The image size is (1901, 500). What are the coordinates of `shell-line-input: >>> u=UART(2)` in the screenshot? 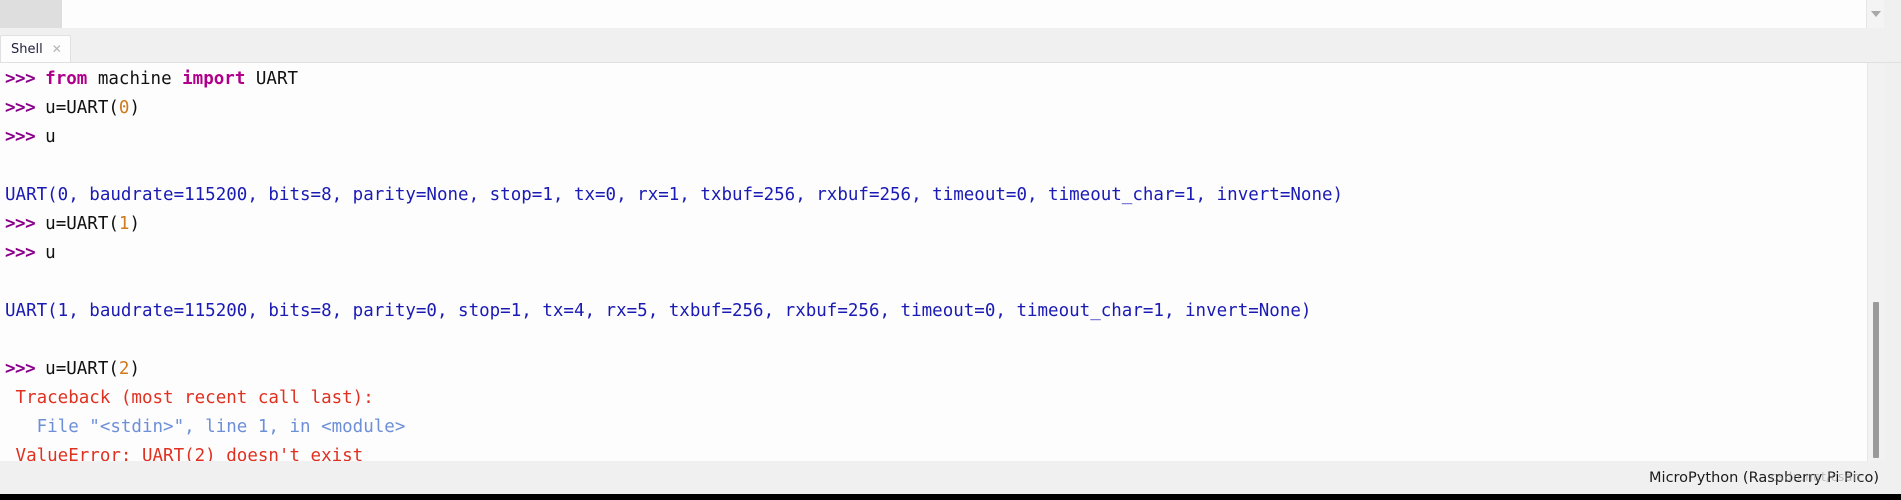 It's located at (932, 369).